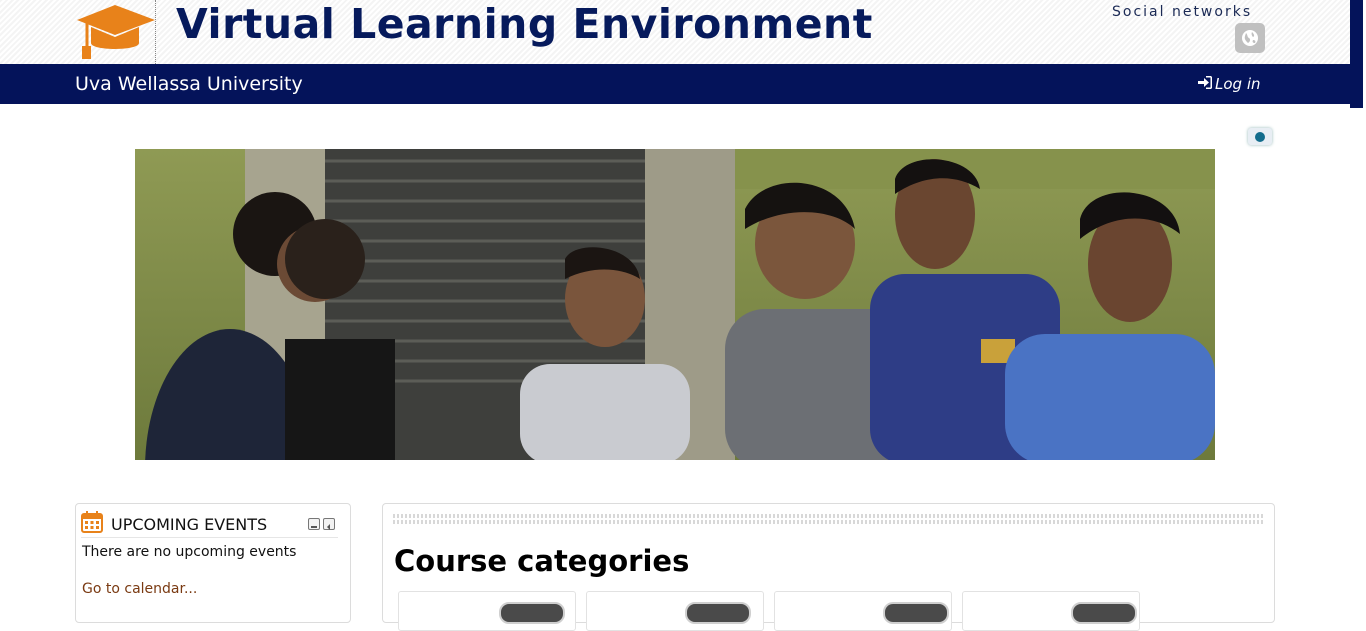  I want to click on hide-block-button, so click(314, 524).